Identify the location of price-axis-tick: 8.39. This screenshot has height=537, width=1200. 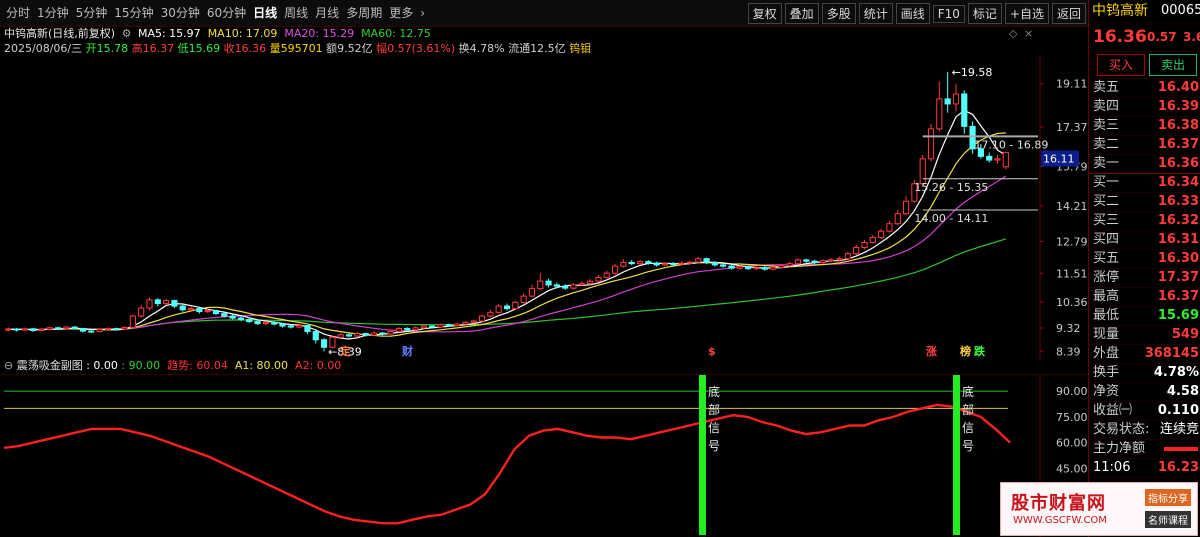
(1068, 351).